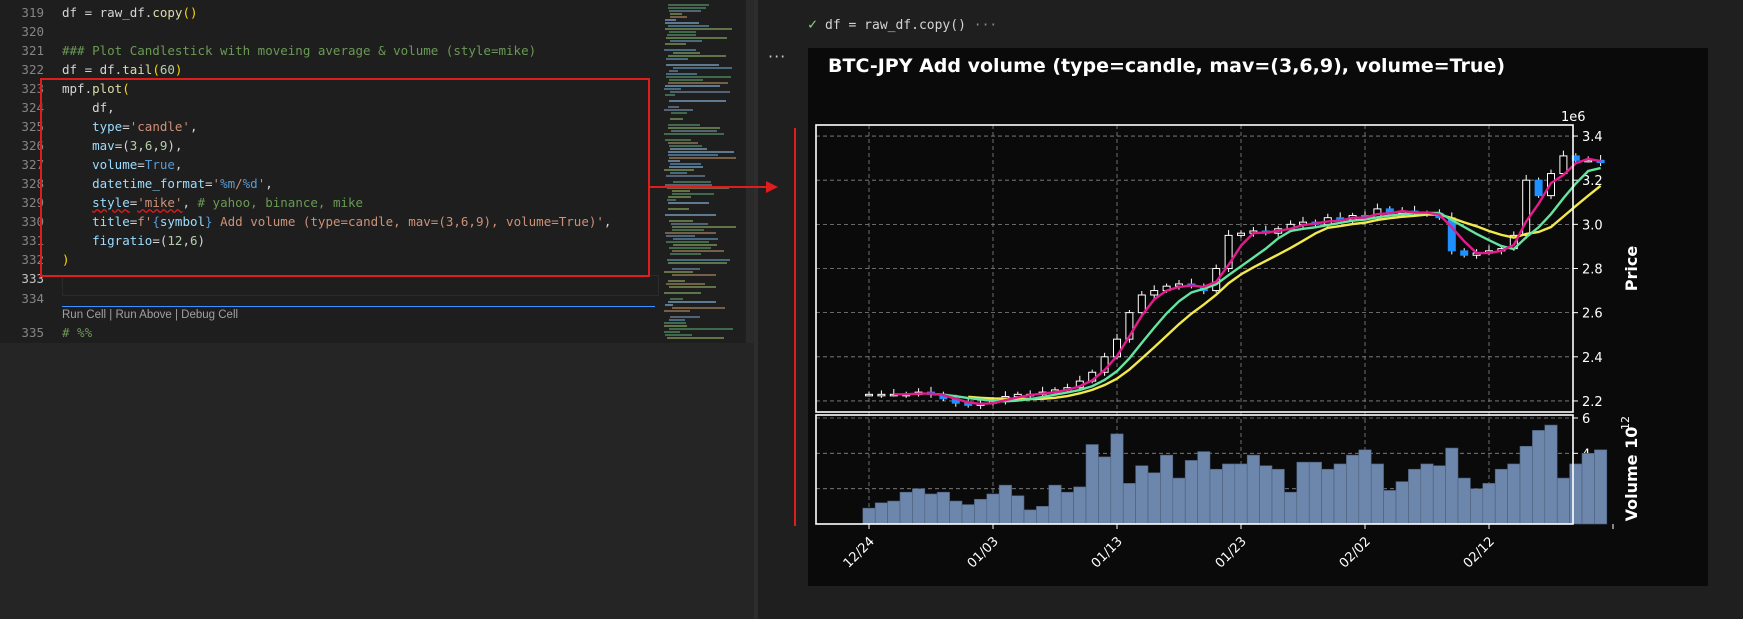  I want to click on volume-exponent: 12, so click(1625, 423).